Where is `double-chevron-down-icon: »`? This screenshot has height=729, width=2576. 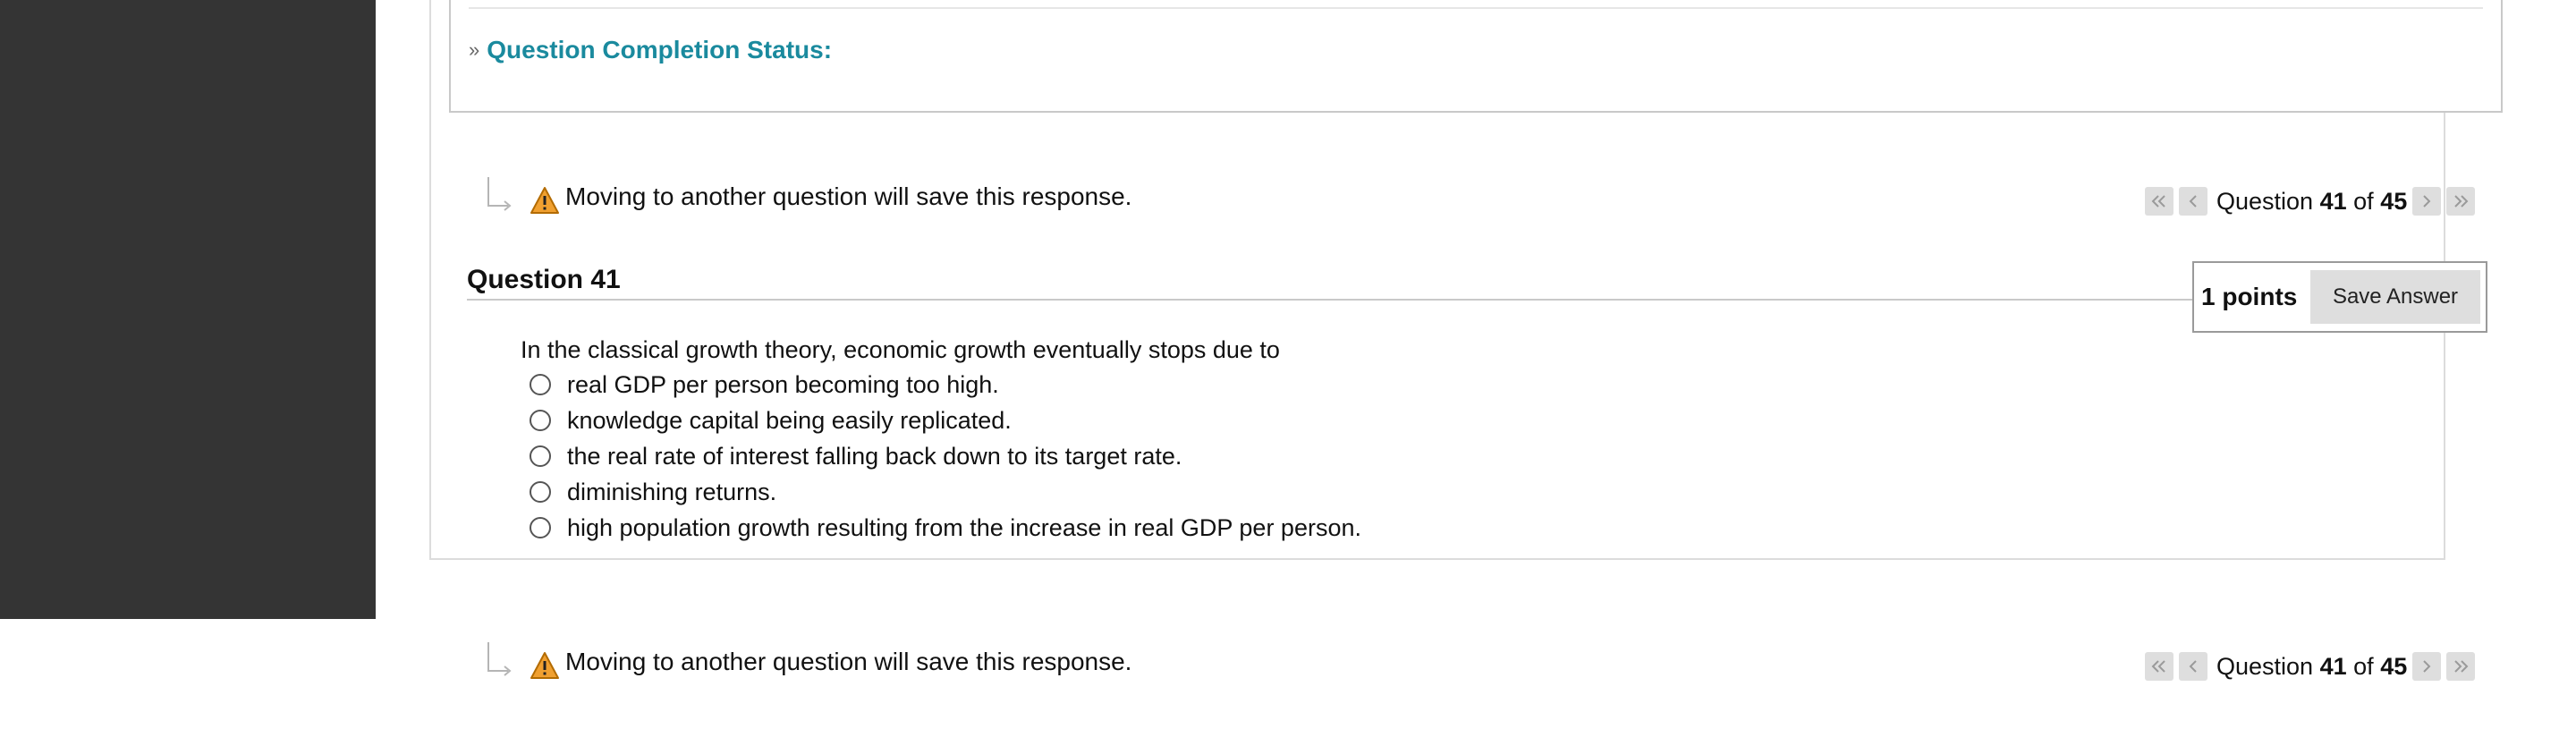
double-chevron-down-icon: » is located at coordinates (474, 49).